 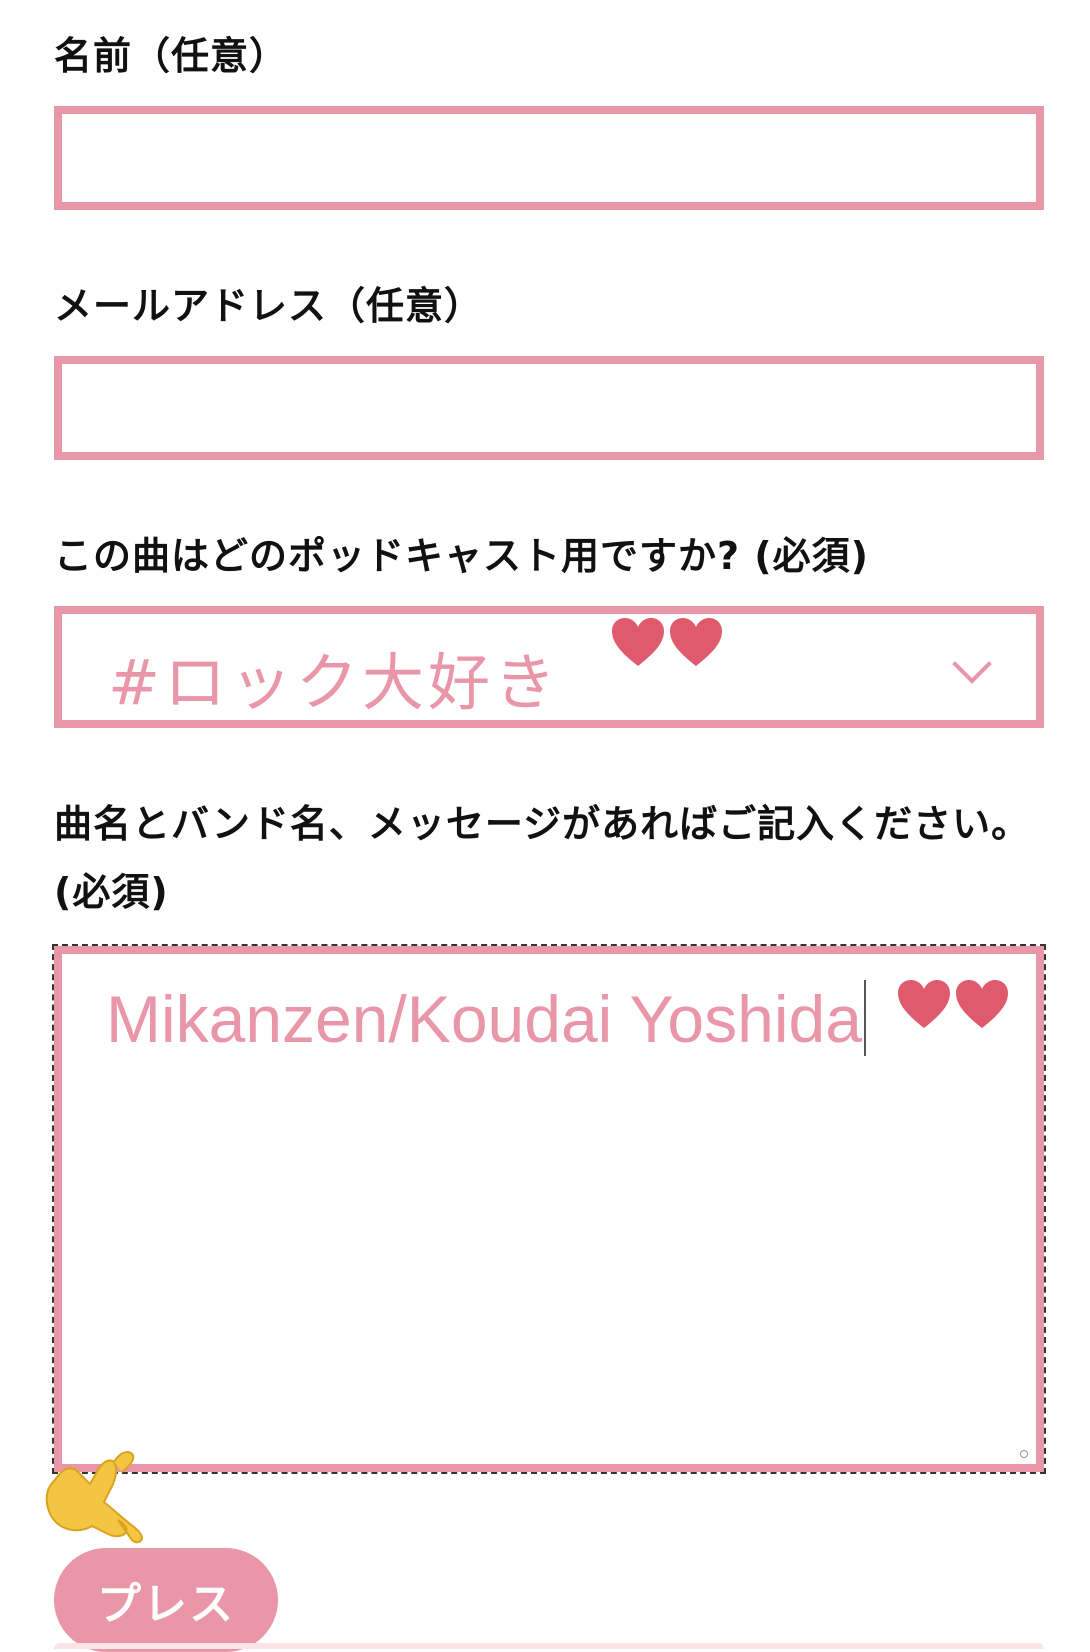 I want to click on email-field-frame, so click(x=549, y=408).